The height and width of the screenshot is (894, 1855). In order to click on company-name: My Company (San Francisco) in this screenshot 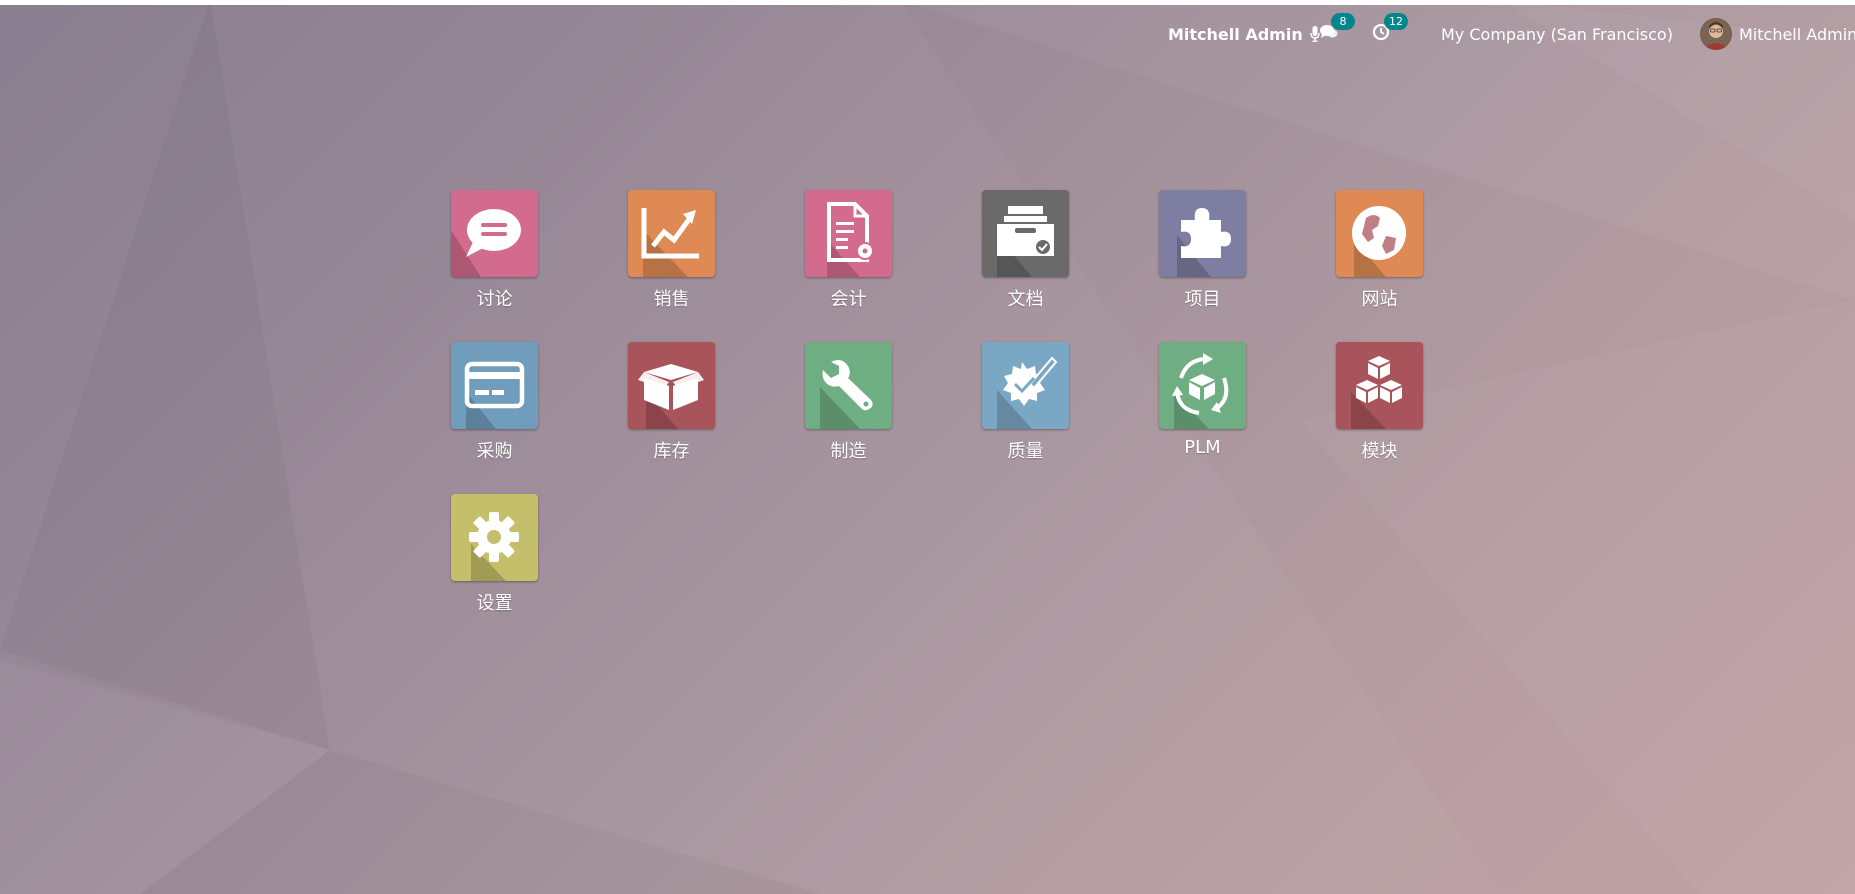, I will do `click(1557, 34)`.